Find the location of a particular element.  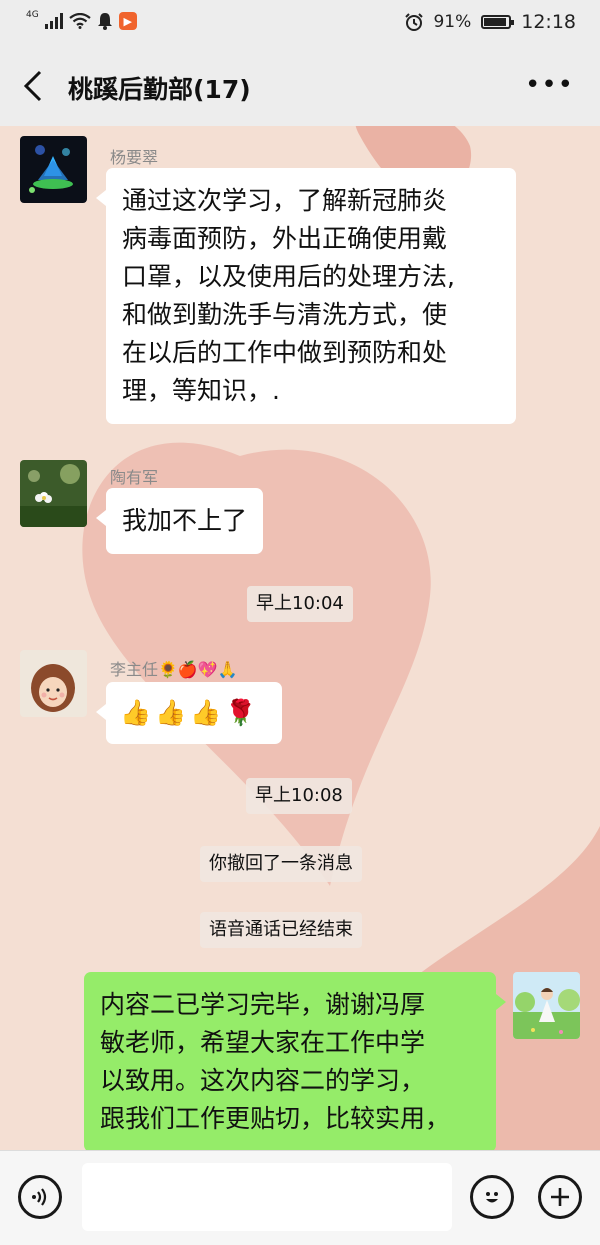

message-line: 通过这次学习，了解新冠肺炎 is located at coordinates (285, 200).